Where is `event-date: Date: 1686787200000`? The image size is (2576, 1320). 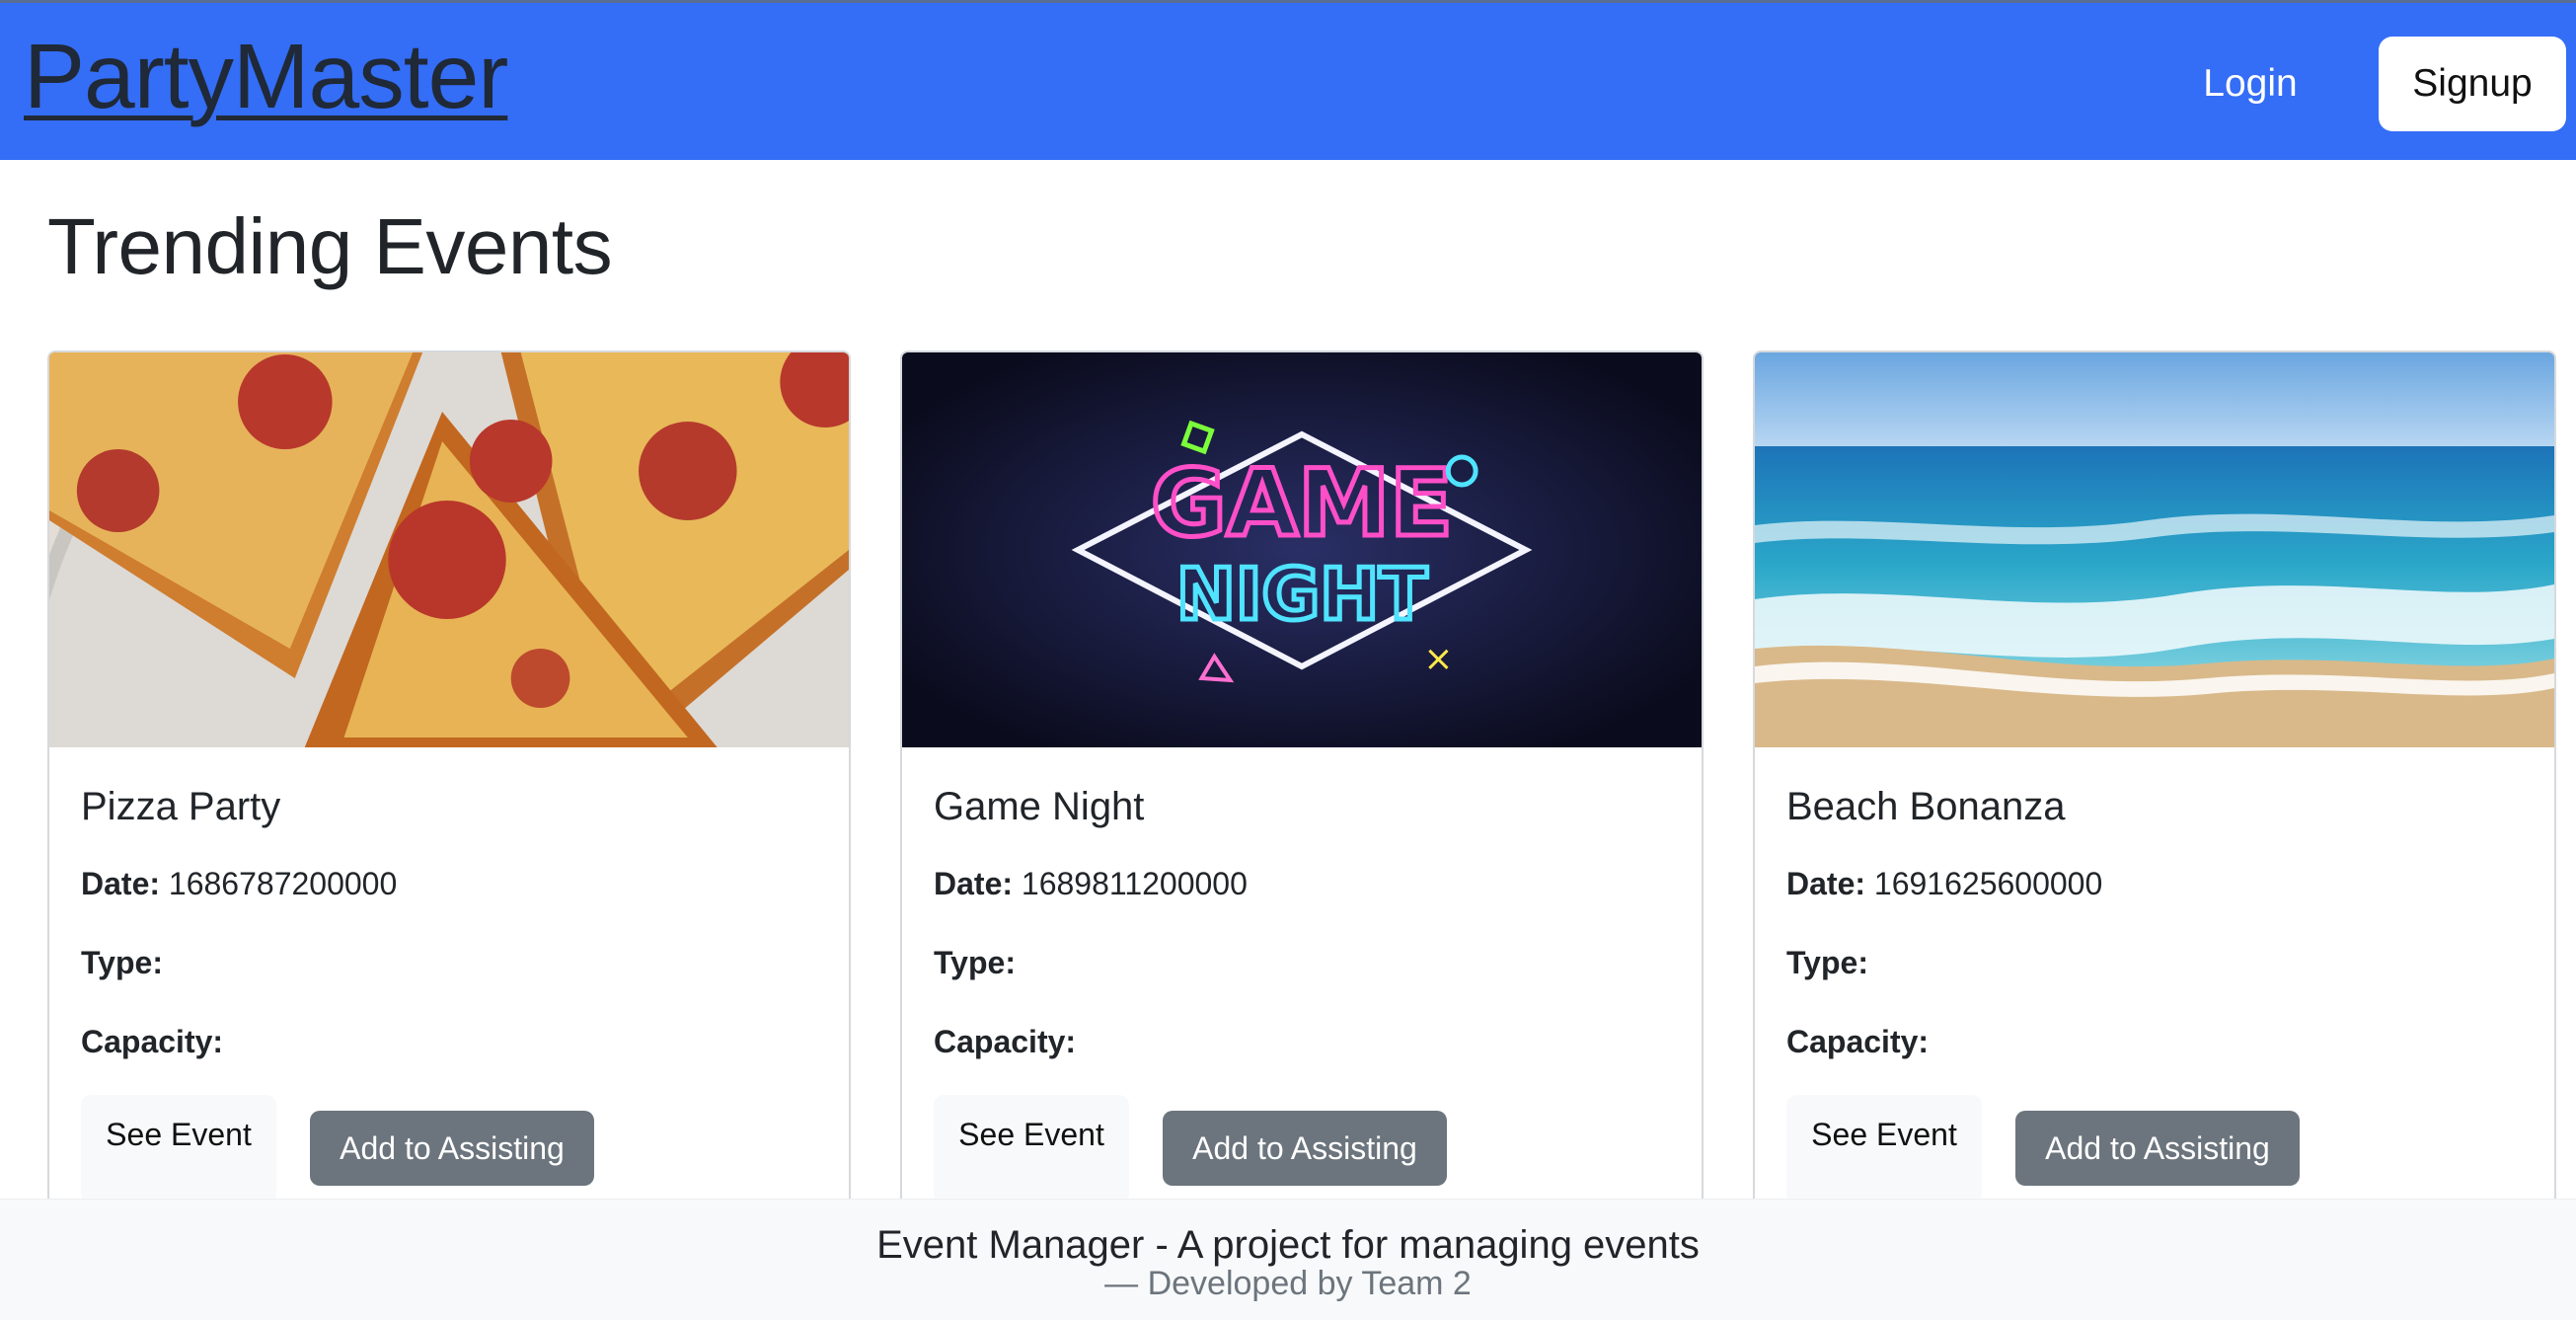 event-date: Date: 1686787200000 is located at coordinates (239, 884).